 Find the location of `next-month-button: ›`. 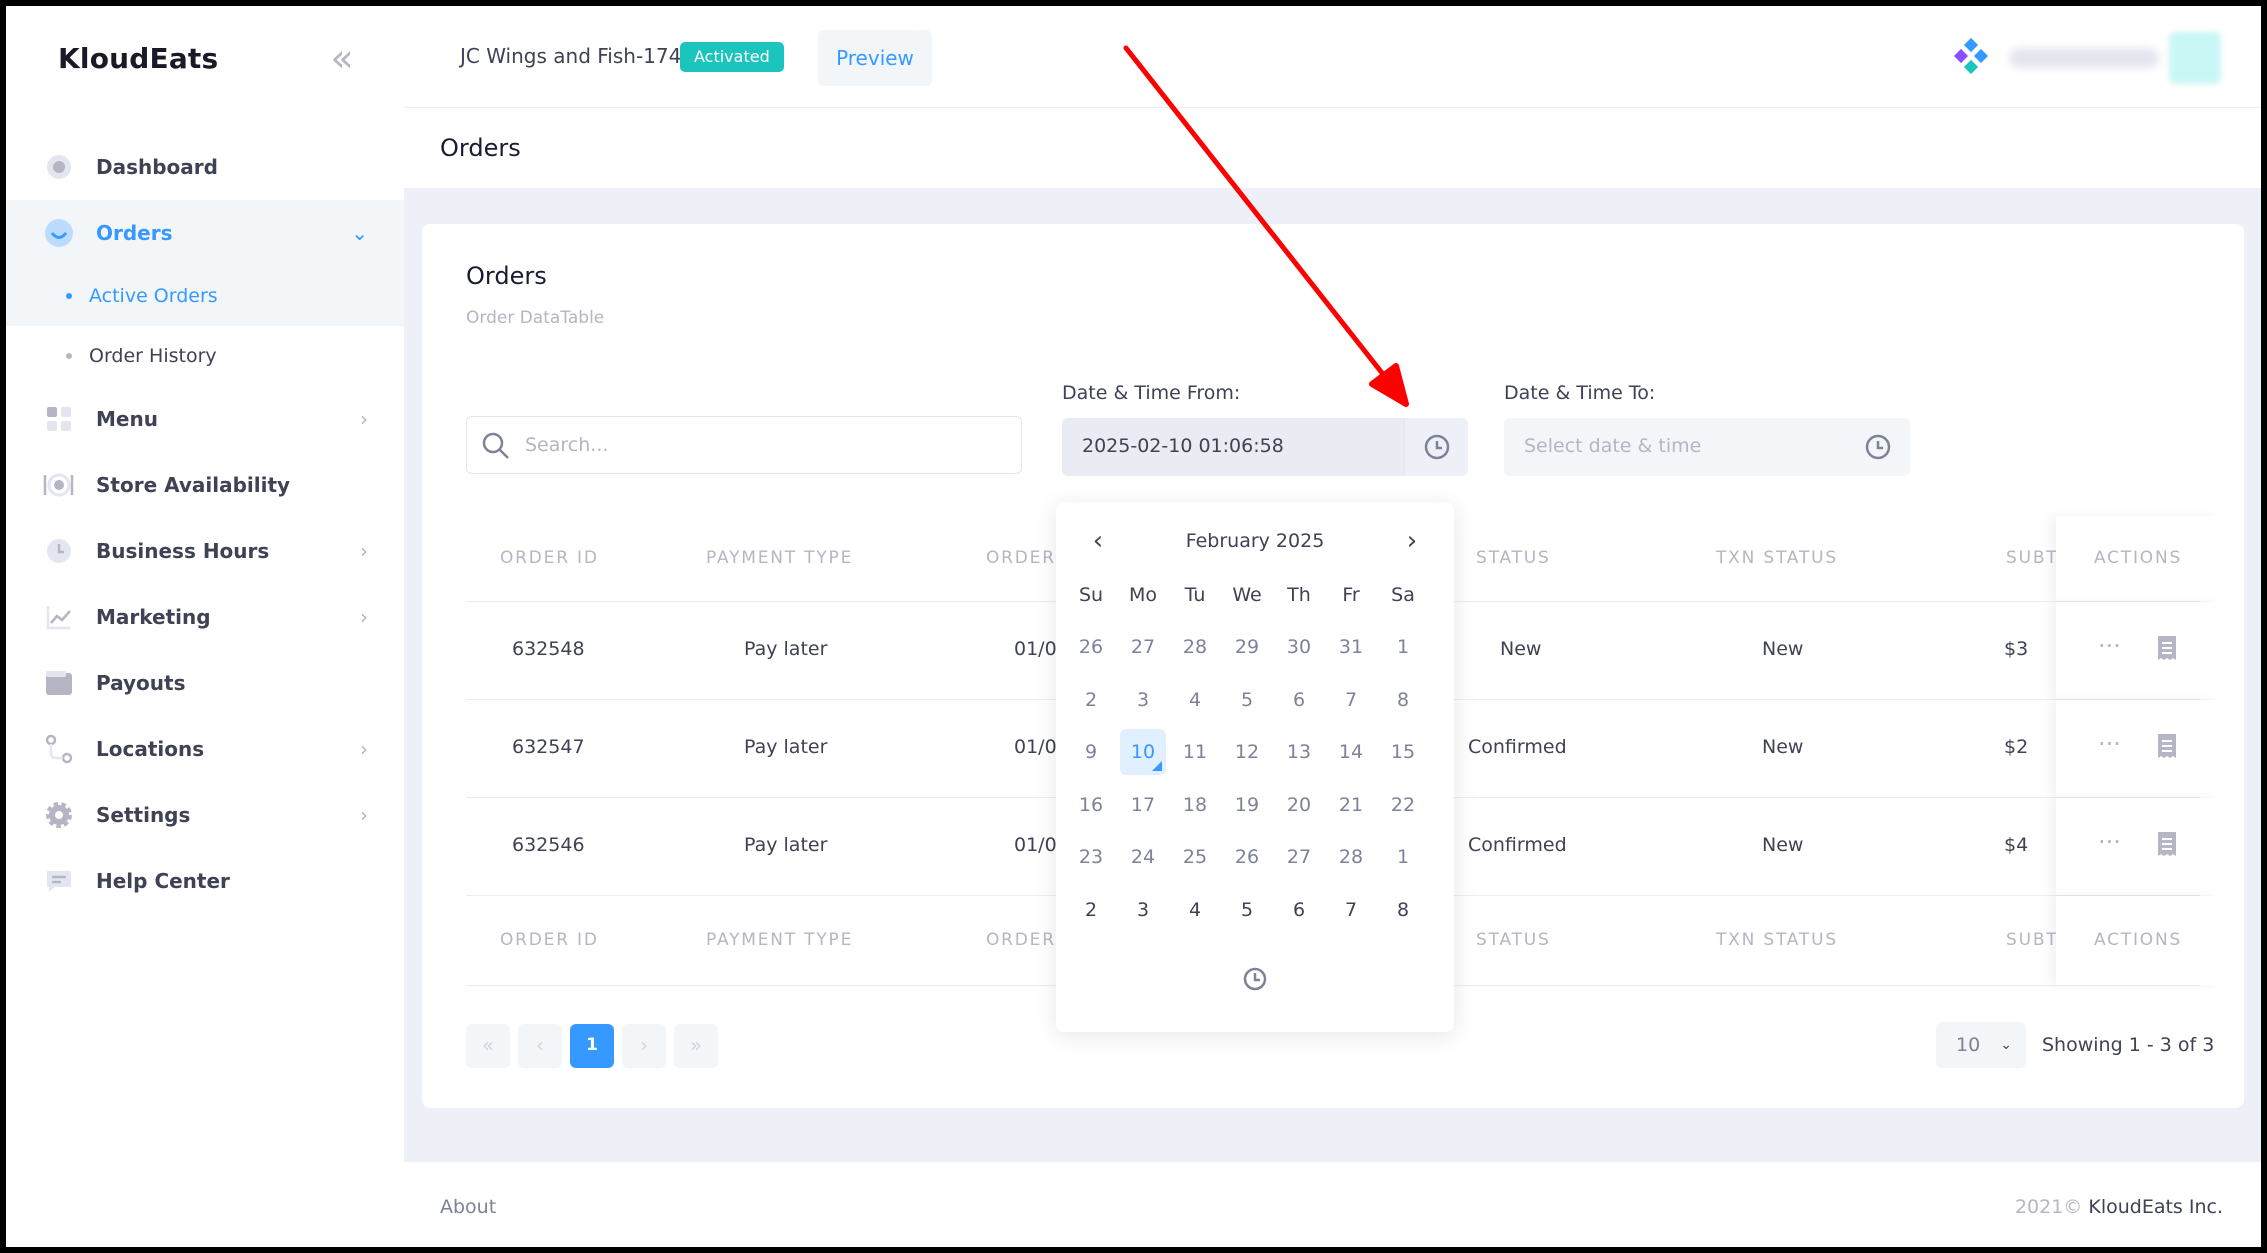

next-month-button: › is located at coordinates (1412, 542).